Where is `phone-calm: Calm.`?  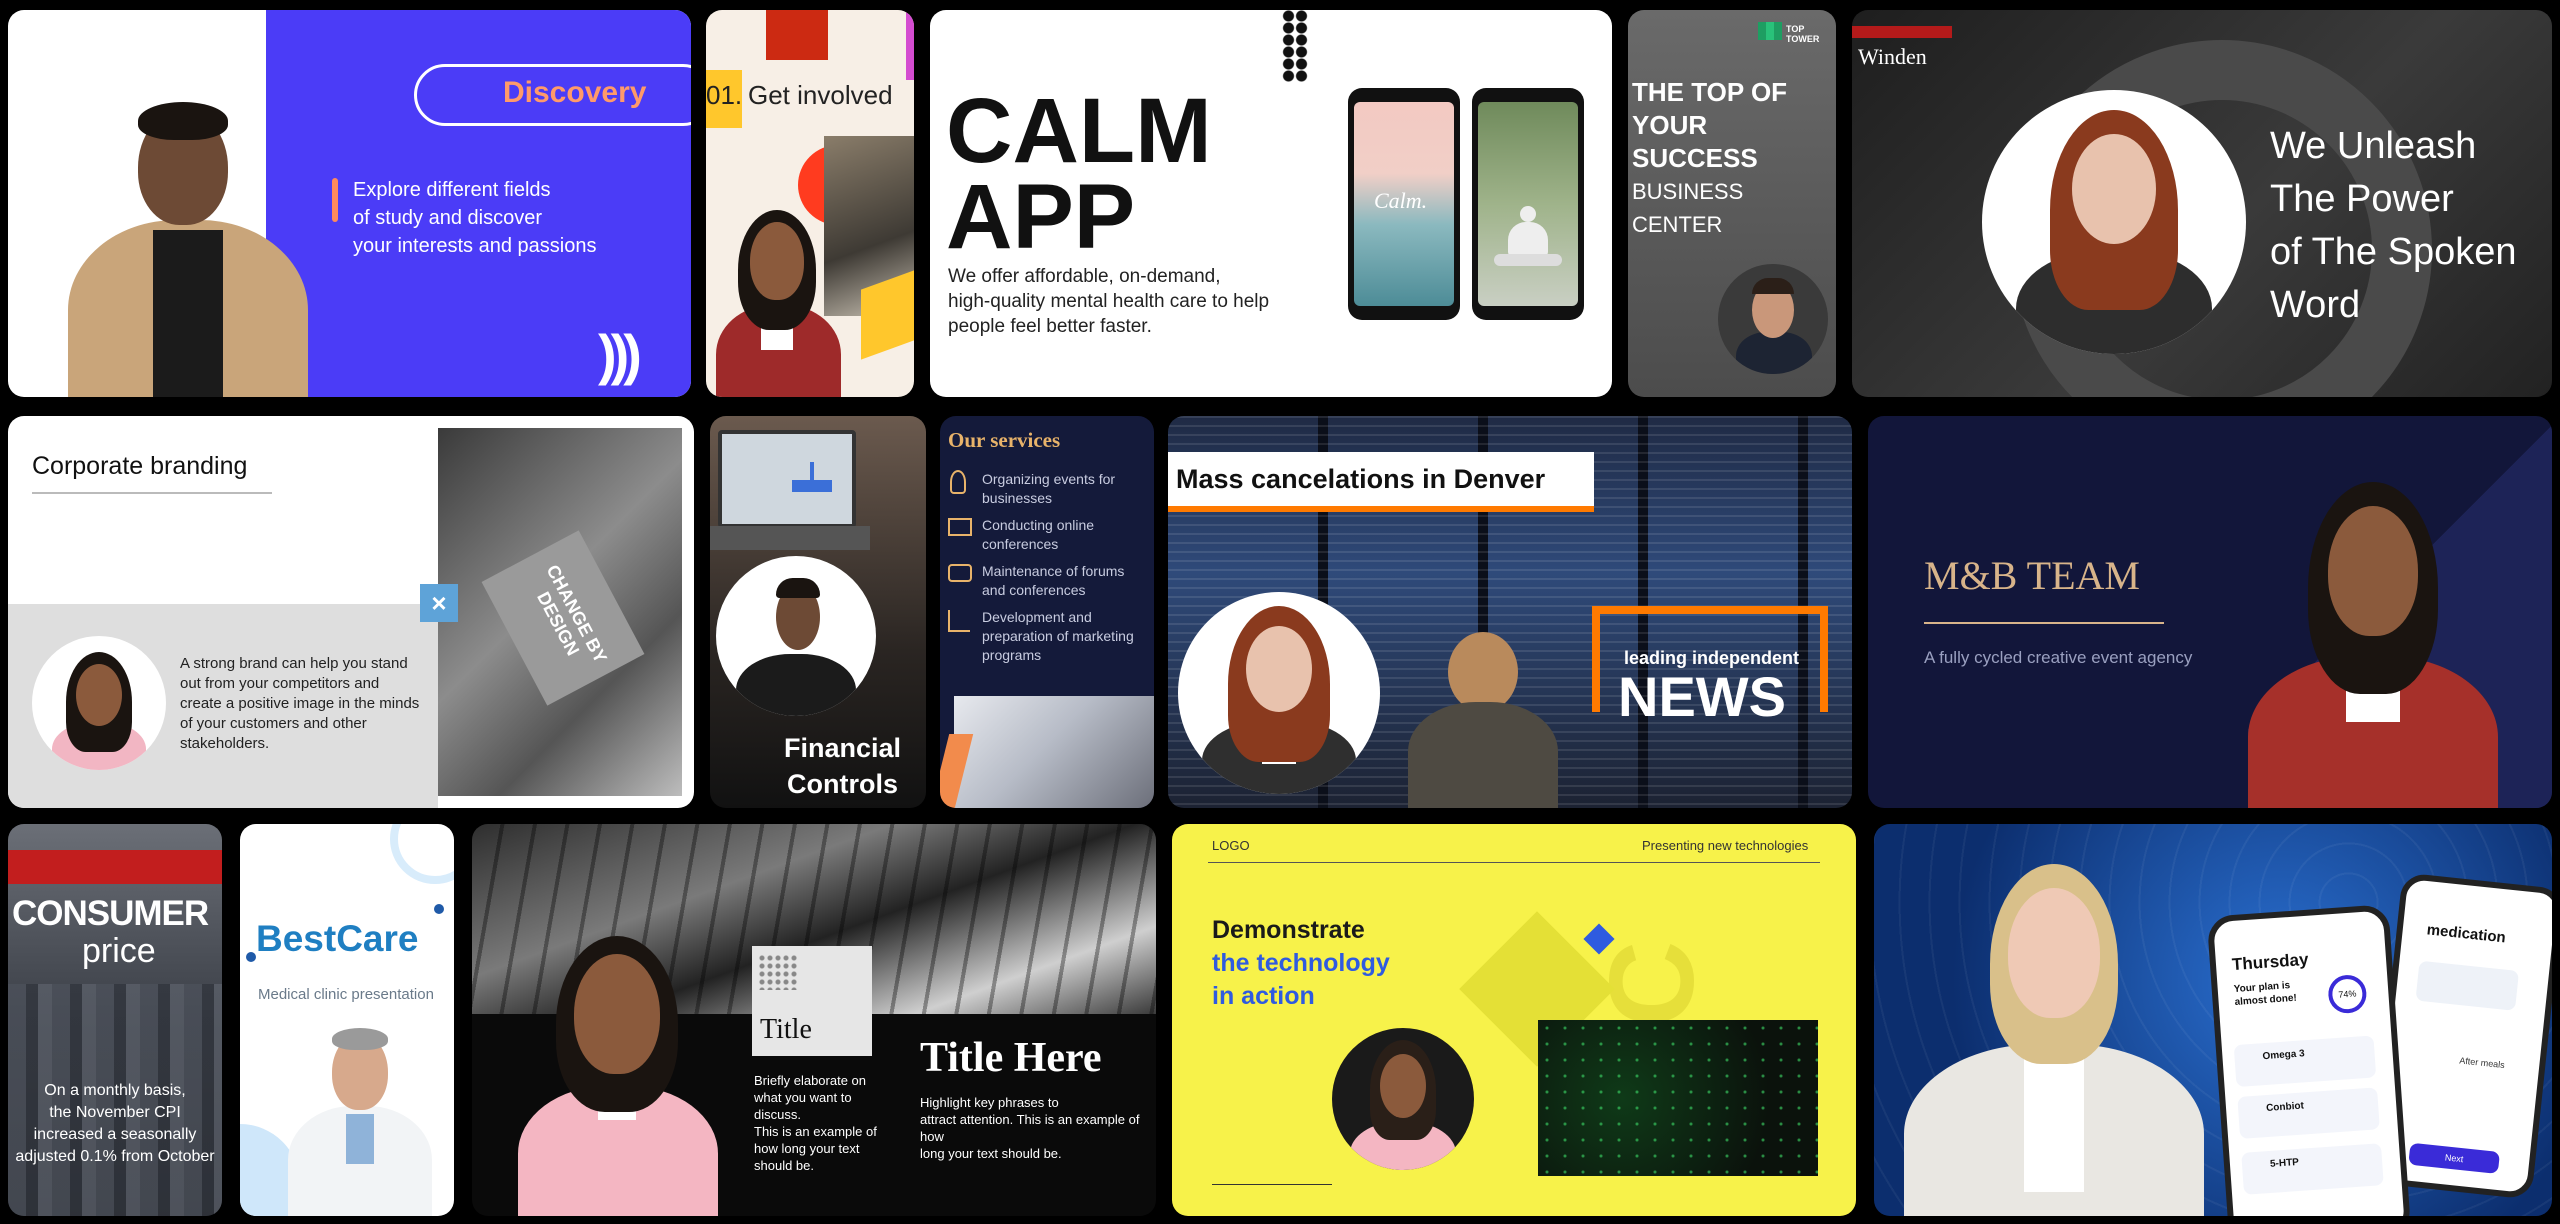
phone-calm: Calm. is located at coordinates (1404, 204).